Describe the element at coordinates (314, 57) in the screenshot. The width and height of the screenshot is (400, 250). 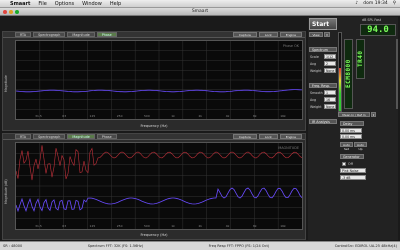
I see `scale-label: Scale` at that location.